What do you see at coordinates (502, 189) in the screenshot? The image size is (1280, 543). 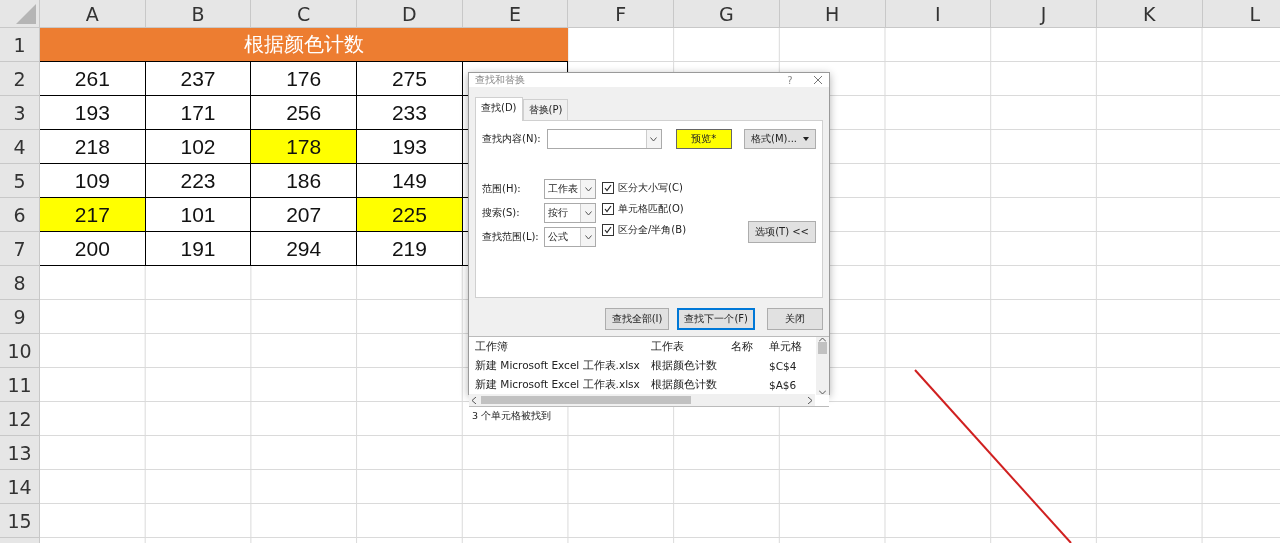 I see `option-label: 范围(H):` at bounding box center [502, 189].